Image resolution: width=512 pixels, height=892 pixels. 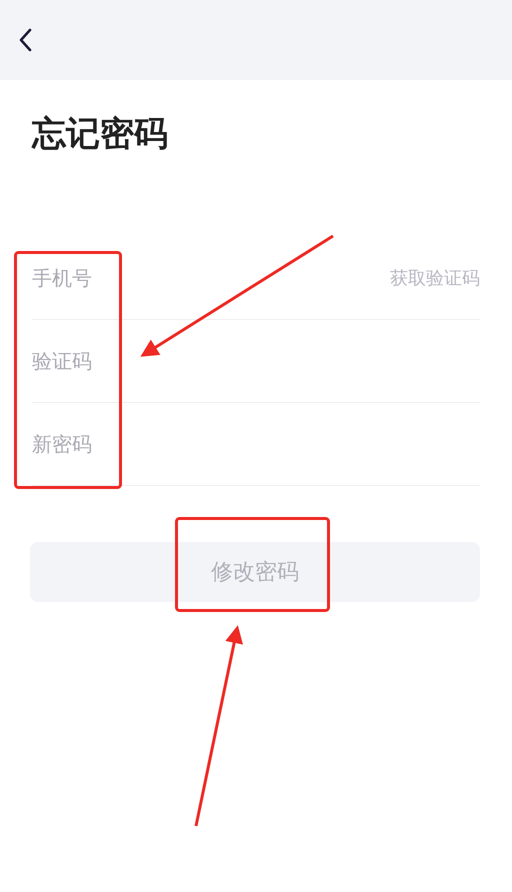 What do you see at coordinates (256, 360) in the screenshot?
I see `input-field: 验证码` at bounding box center [256, 360].